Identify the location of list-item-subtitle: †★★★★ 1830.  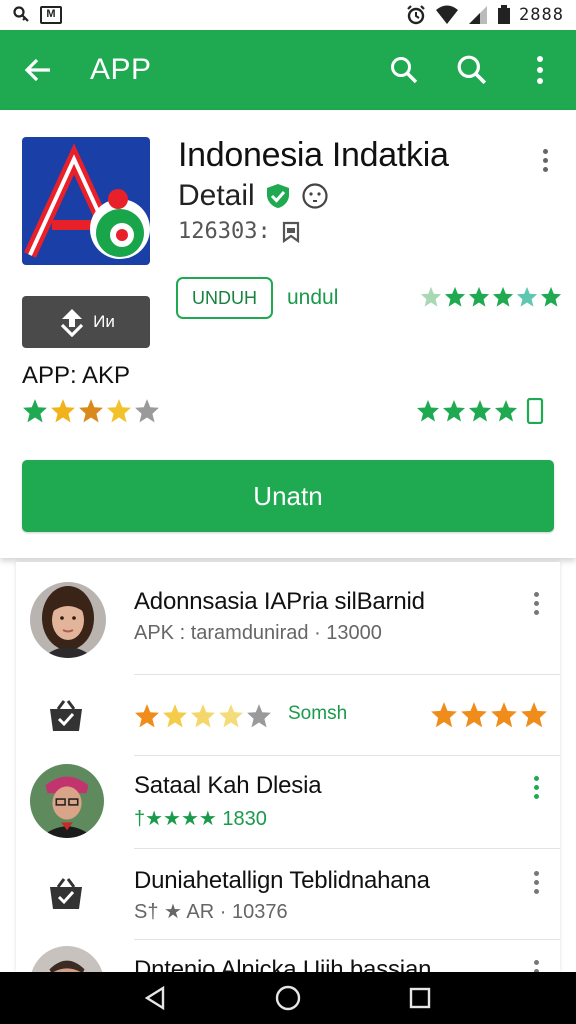
(200, 819).